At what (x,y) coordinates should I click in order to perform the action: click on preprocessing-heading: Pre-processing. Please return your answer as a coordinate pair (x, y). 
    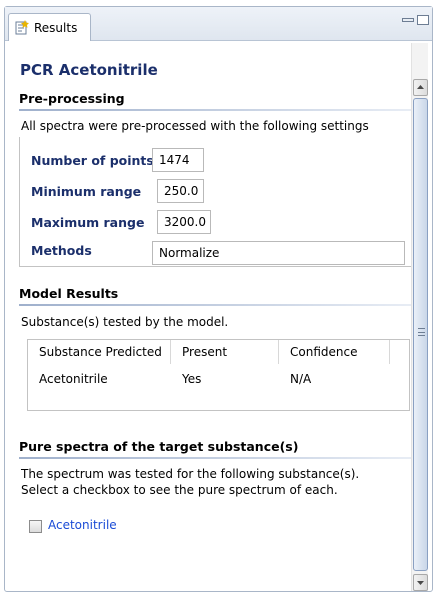
    Looking at the image, I should click on (72, 98).